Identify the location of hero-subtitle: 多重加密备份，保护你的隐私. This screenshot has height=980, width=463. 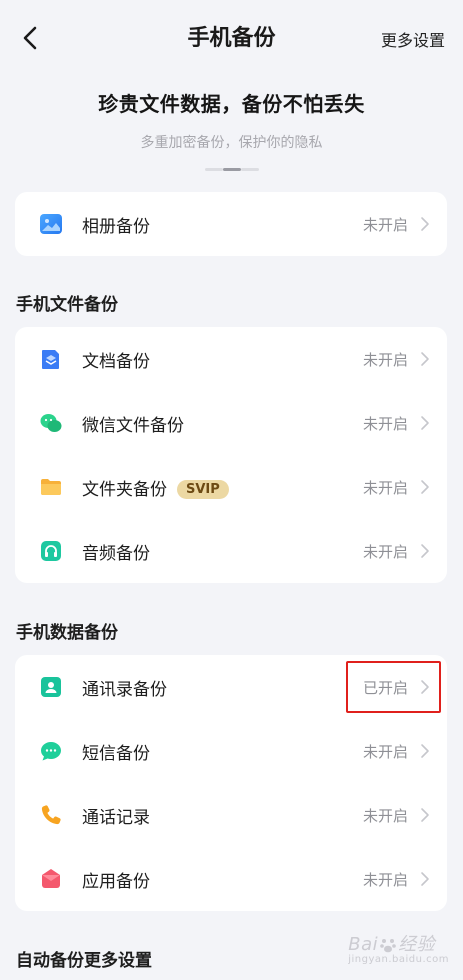
(231, 143).